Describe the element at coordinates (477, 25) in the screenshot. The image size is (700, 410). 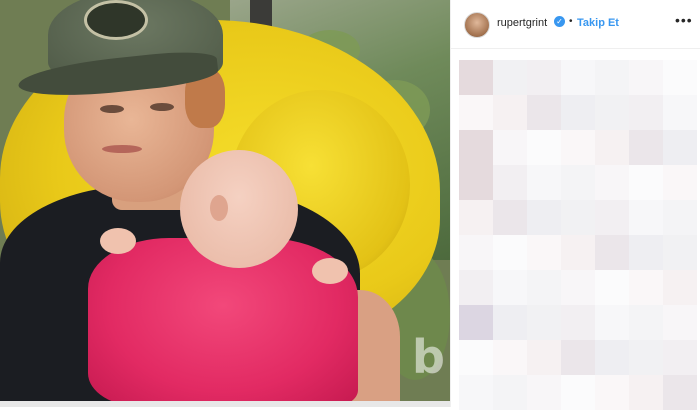
I see `avatar` at that location.